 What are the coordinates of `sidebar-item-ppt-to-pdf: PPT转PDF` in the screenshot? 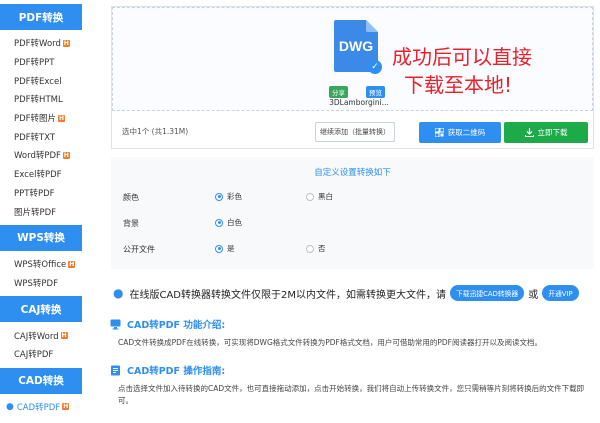 It's located at (41, 193).